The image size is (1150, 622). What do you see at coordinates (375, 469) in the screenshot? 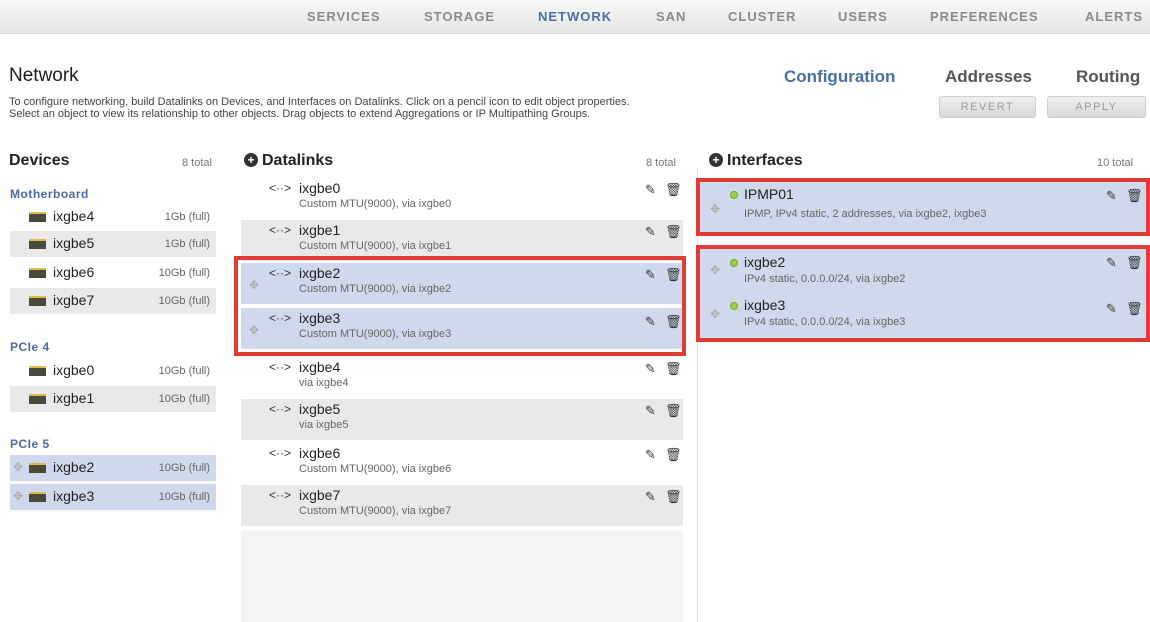
I see `datalink-desc: Custom MTU(9000), via ixgbe6` at bounding box center [375, 469].